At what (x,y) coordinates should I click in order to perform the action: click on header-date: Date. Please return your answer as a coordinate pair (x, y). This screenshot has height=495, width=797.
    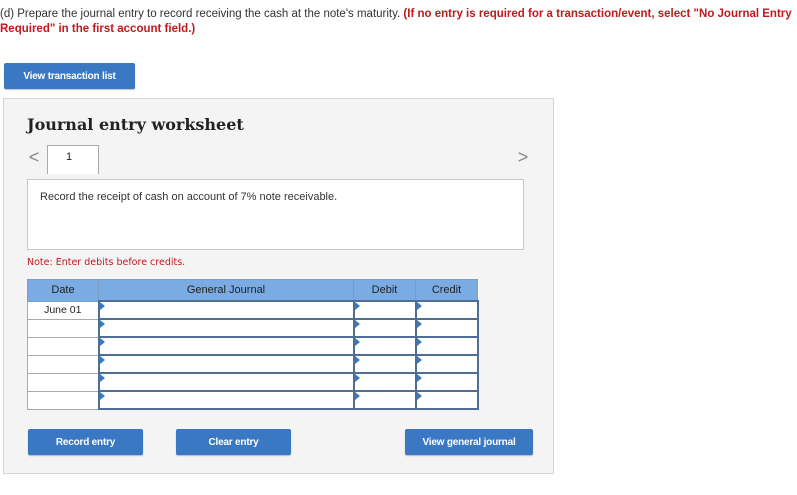
    Looking at the image, I should click on (63, 290).